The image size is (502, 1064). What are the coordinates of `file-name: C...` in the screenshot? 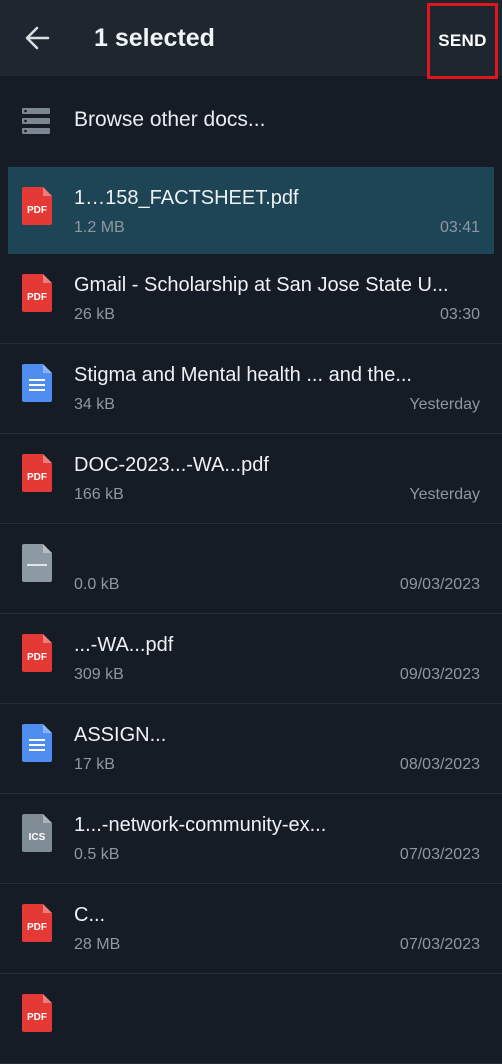 It's located at (90, 915).